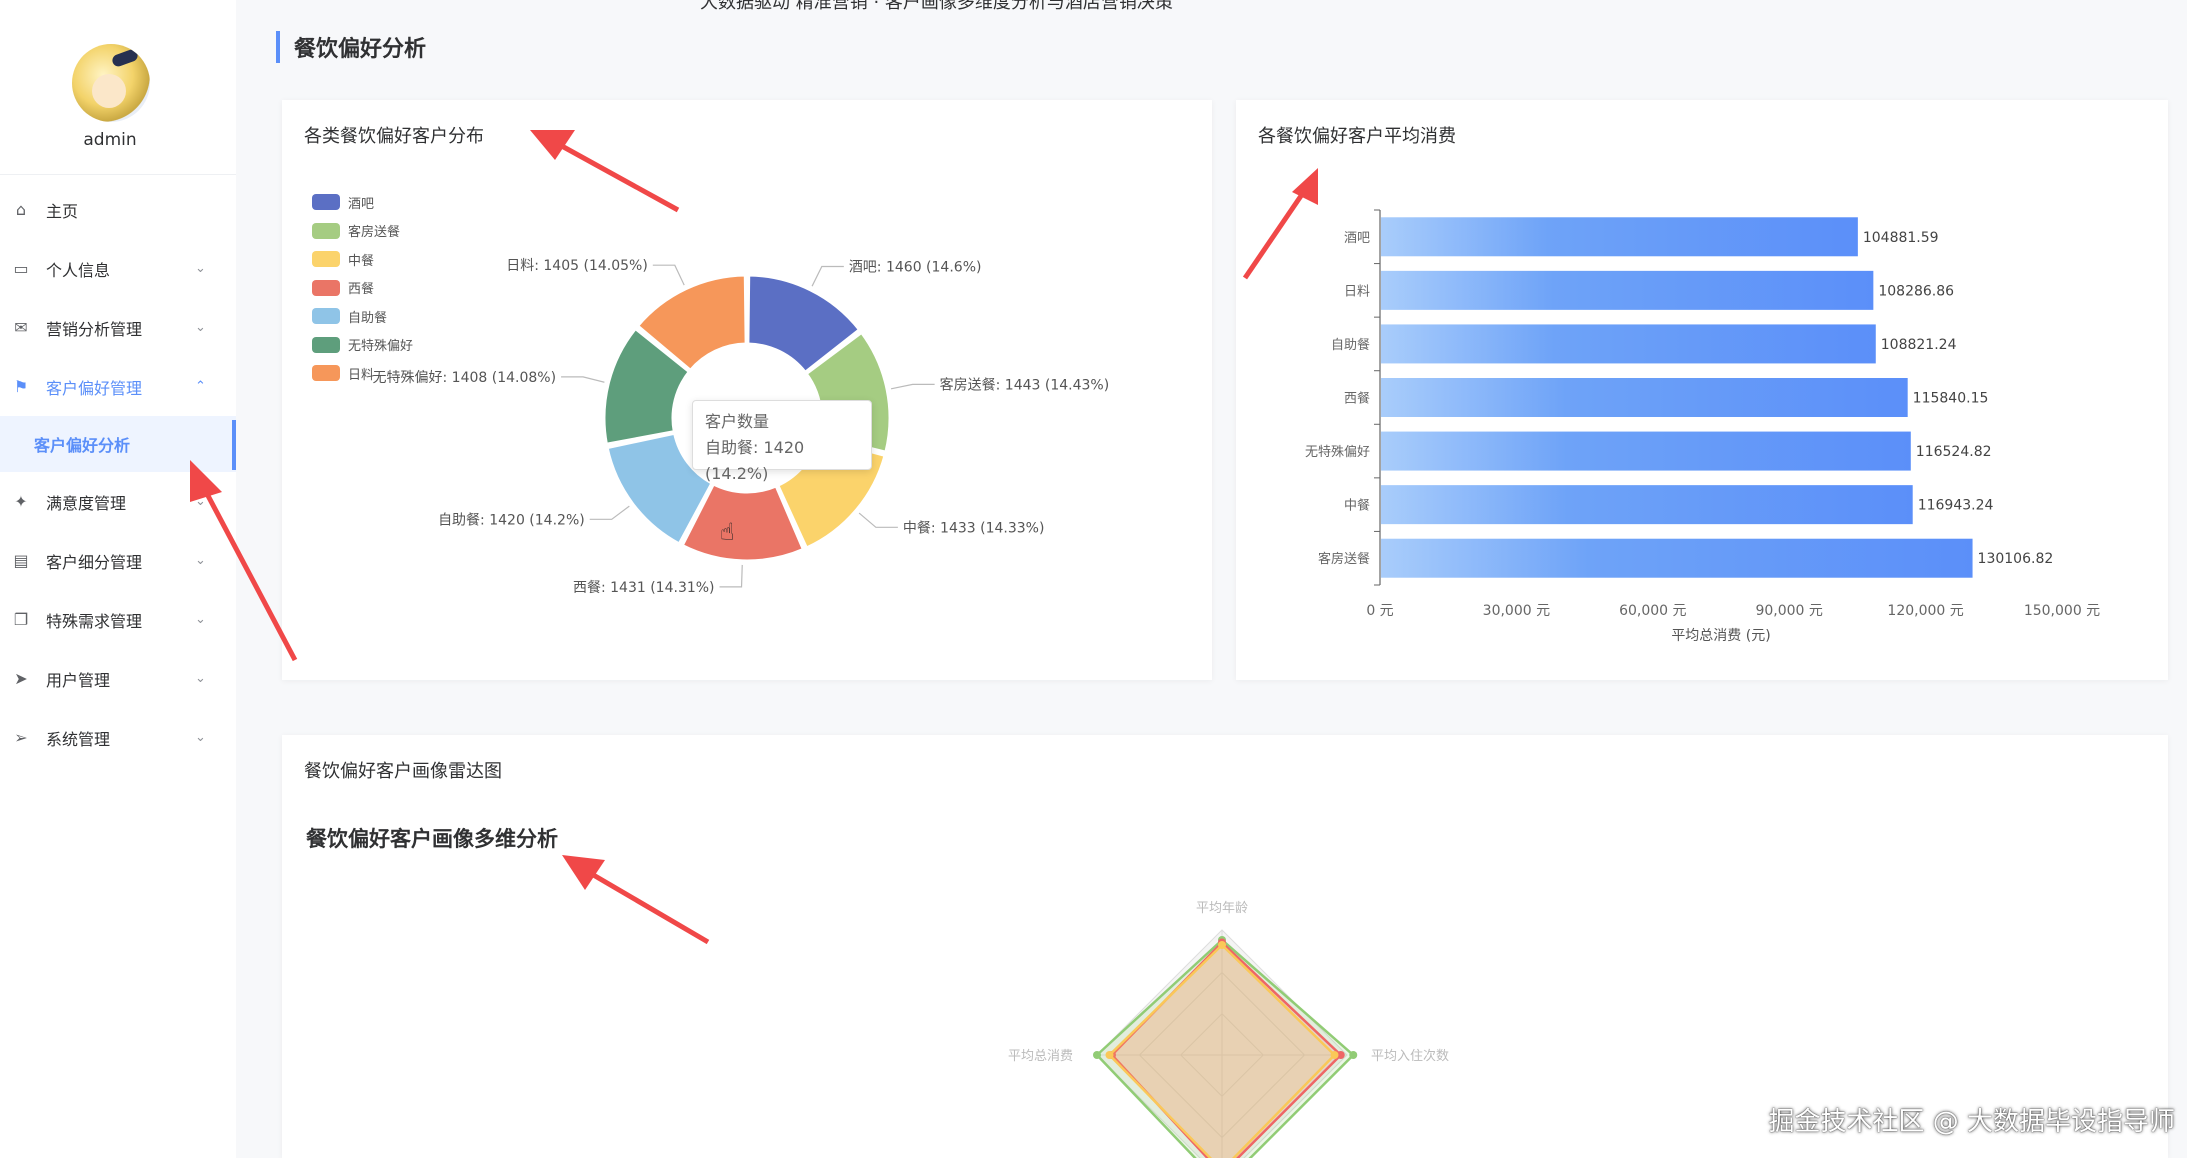  I want to click on sidebar-item-label: 特殊需求管理, so click(94, 621).